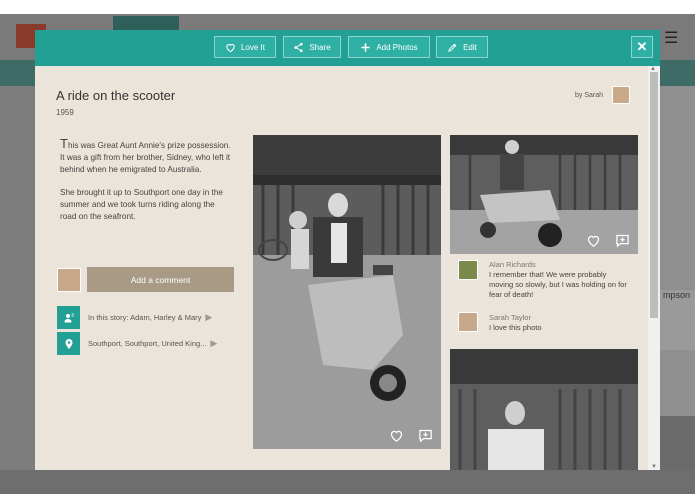 The width and height of the screenshot is (695, 494). I want to click on story-year: 1959, so click(65, 112).